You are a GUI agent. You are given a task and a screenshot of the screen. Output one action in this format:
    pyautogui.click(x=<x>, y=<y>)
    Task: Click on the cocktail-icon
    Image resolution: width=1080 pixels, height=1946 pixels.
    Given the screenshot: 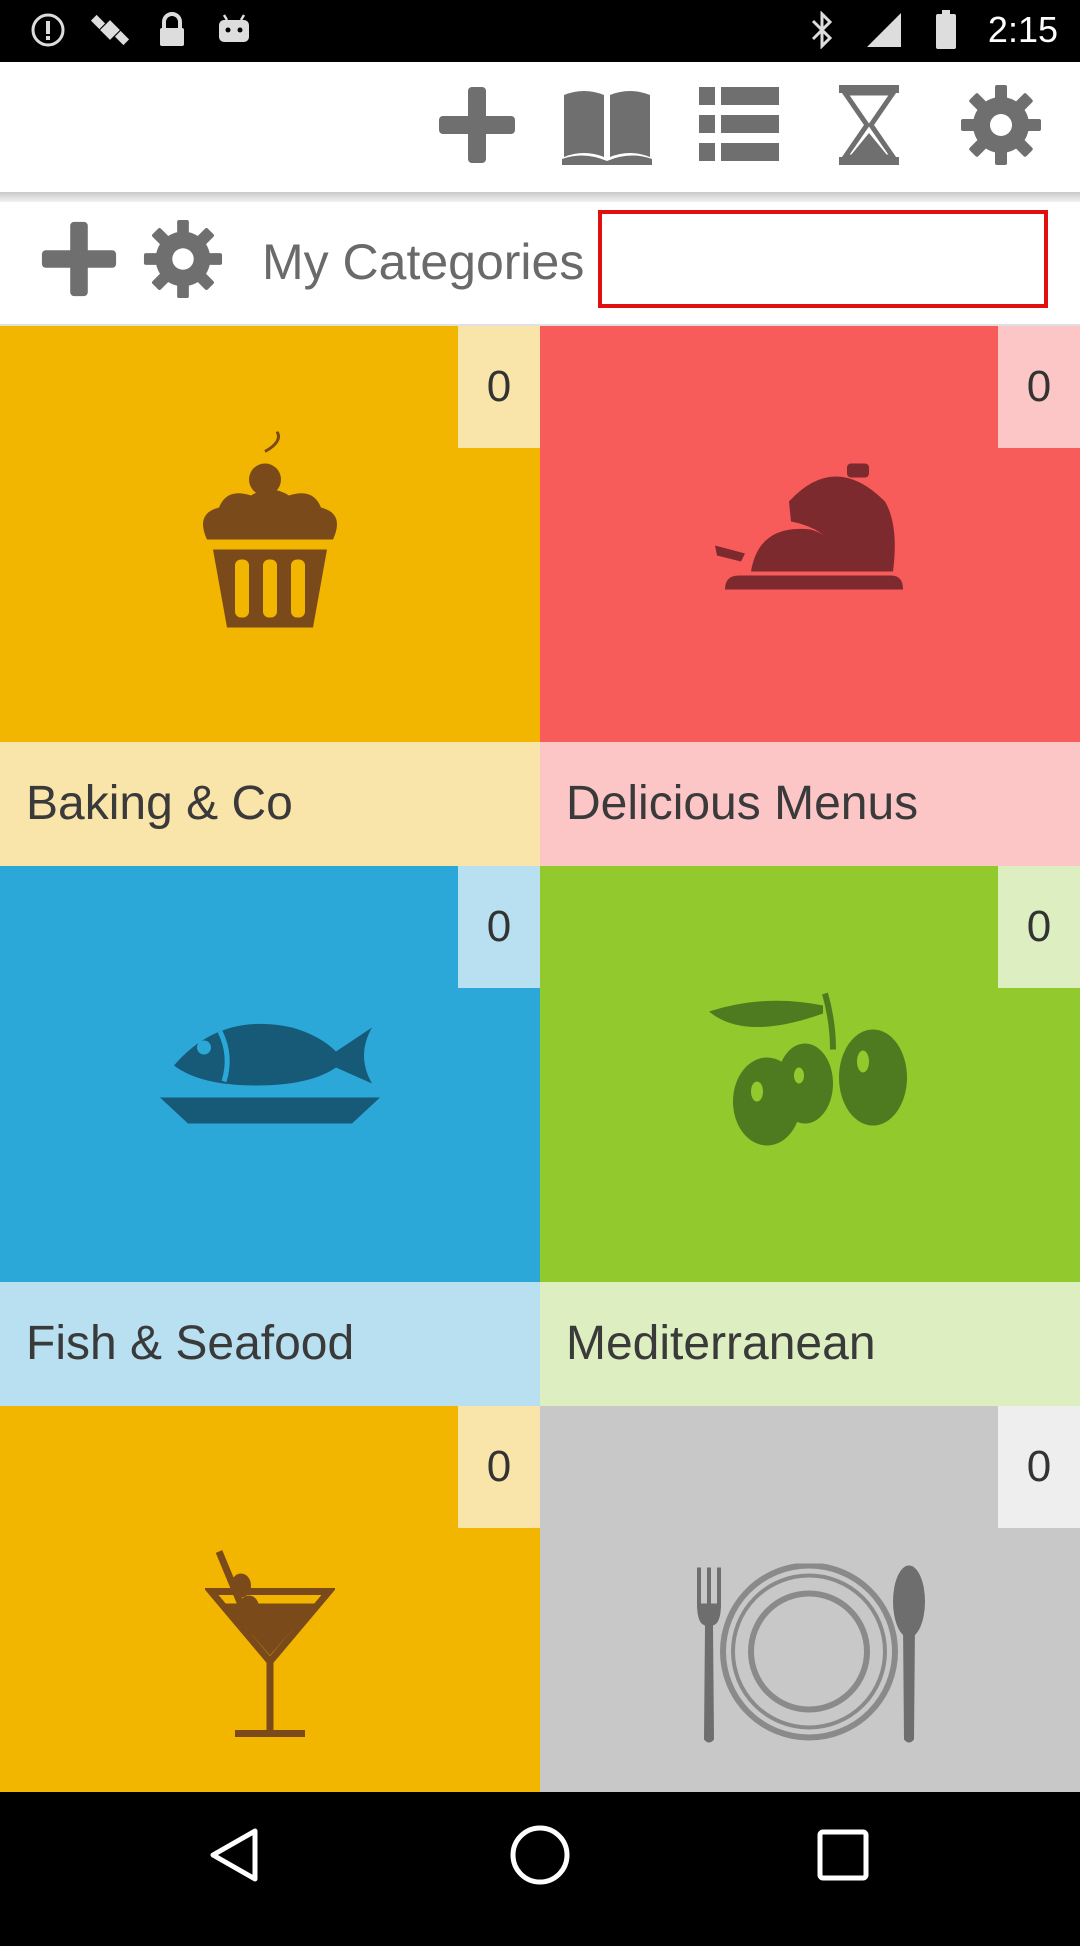 What is the action you would take?
    pyautogui.click(x=270, y=1647)
    